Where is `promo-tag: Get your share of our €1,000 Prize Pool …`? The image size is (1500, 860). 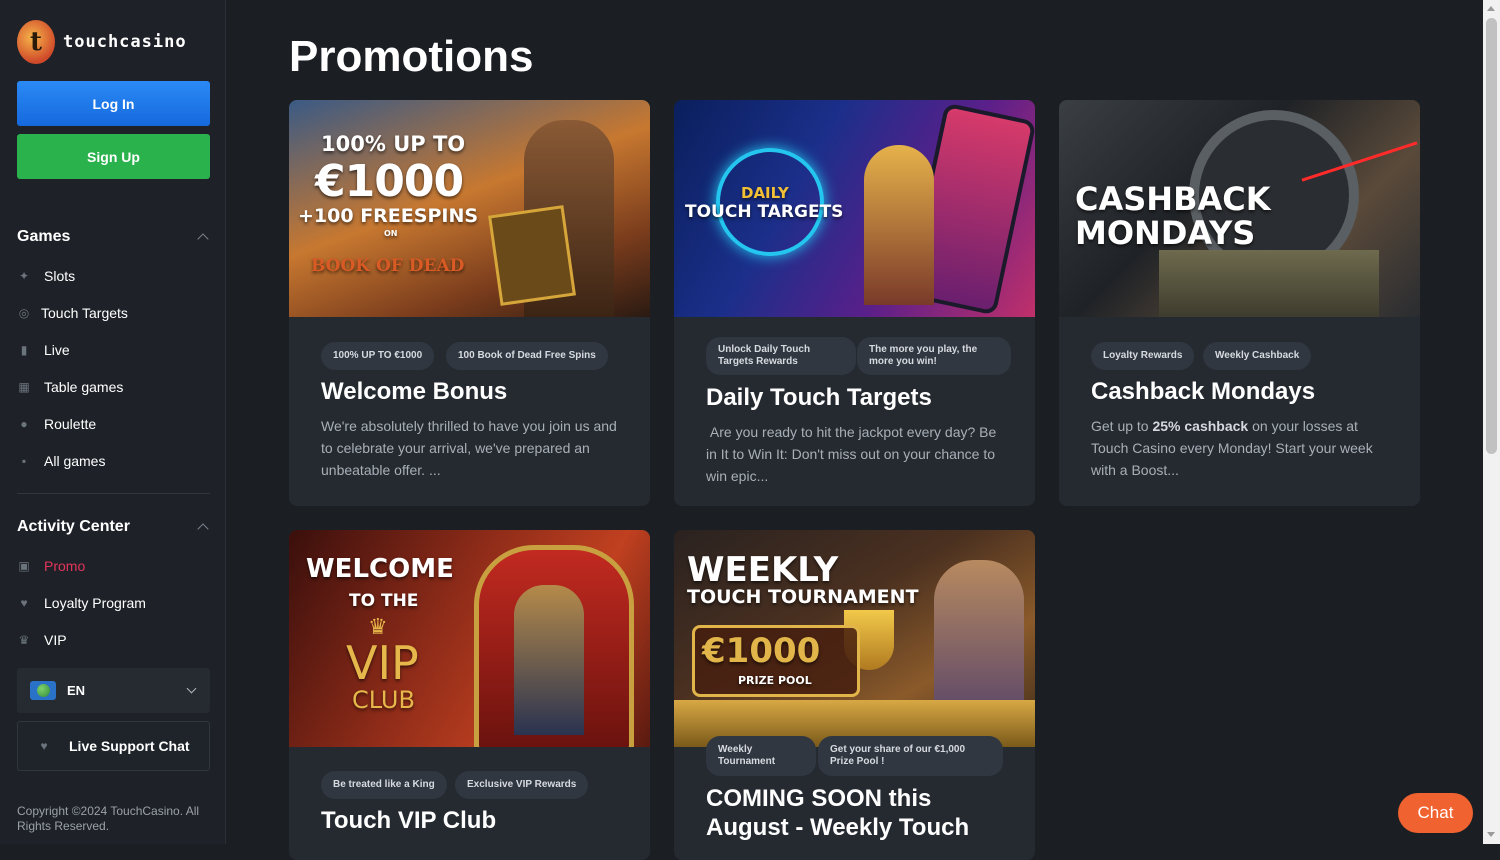
promo-tag: Get your share of our €1,000 Prize Pool … is located at coordinates (910, 756).